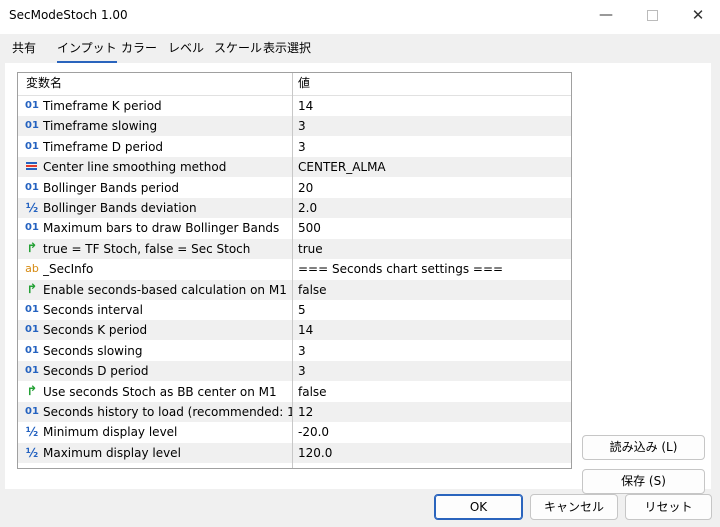  Describe the element at coordinates (294, 167) in the screenshot. I see `input-row: Center line smoothing method CENTER_ALMA` at that location.